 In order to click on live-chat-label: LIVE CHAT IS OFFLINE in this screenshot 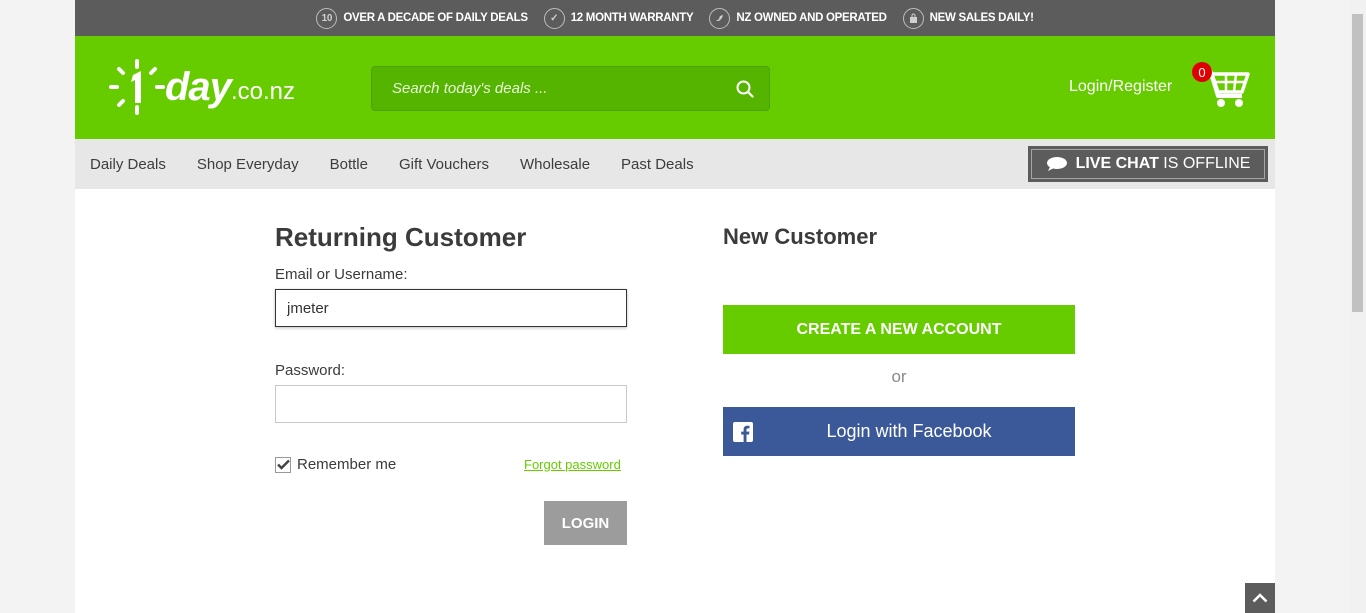, I will do `click(1163, 164)`.